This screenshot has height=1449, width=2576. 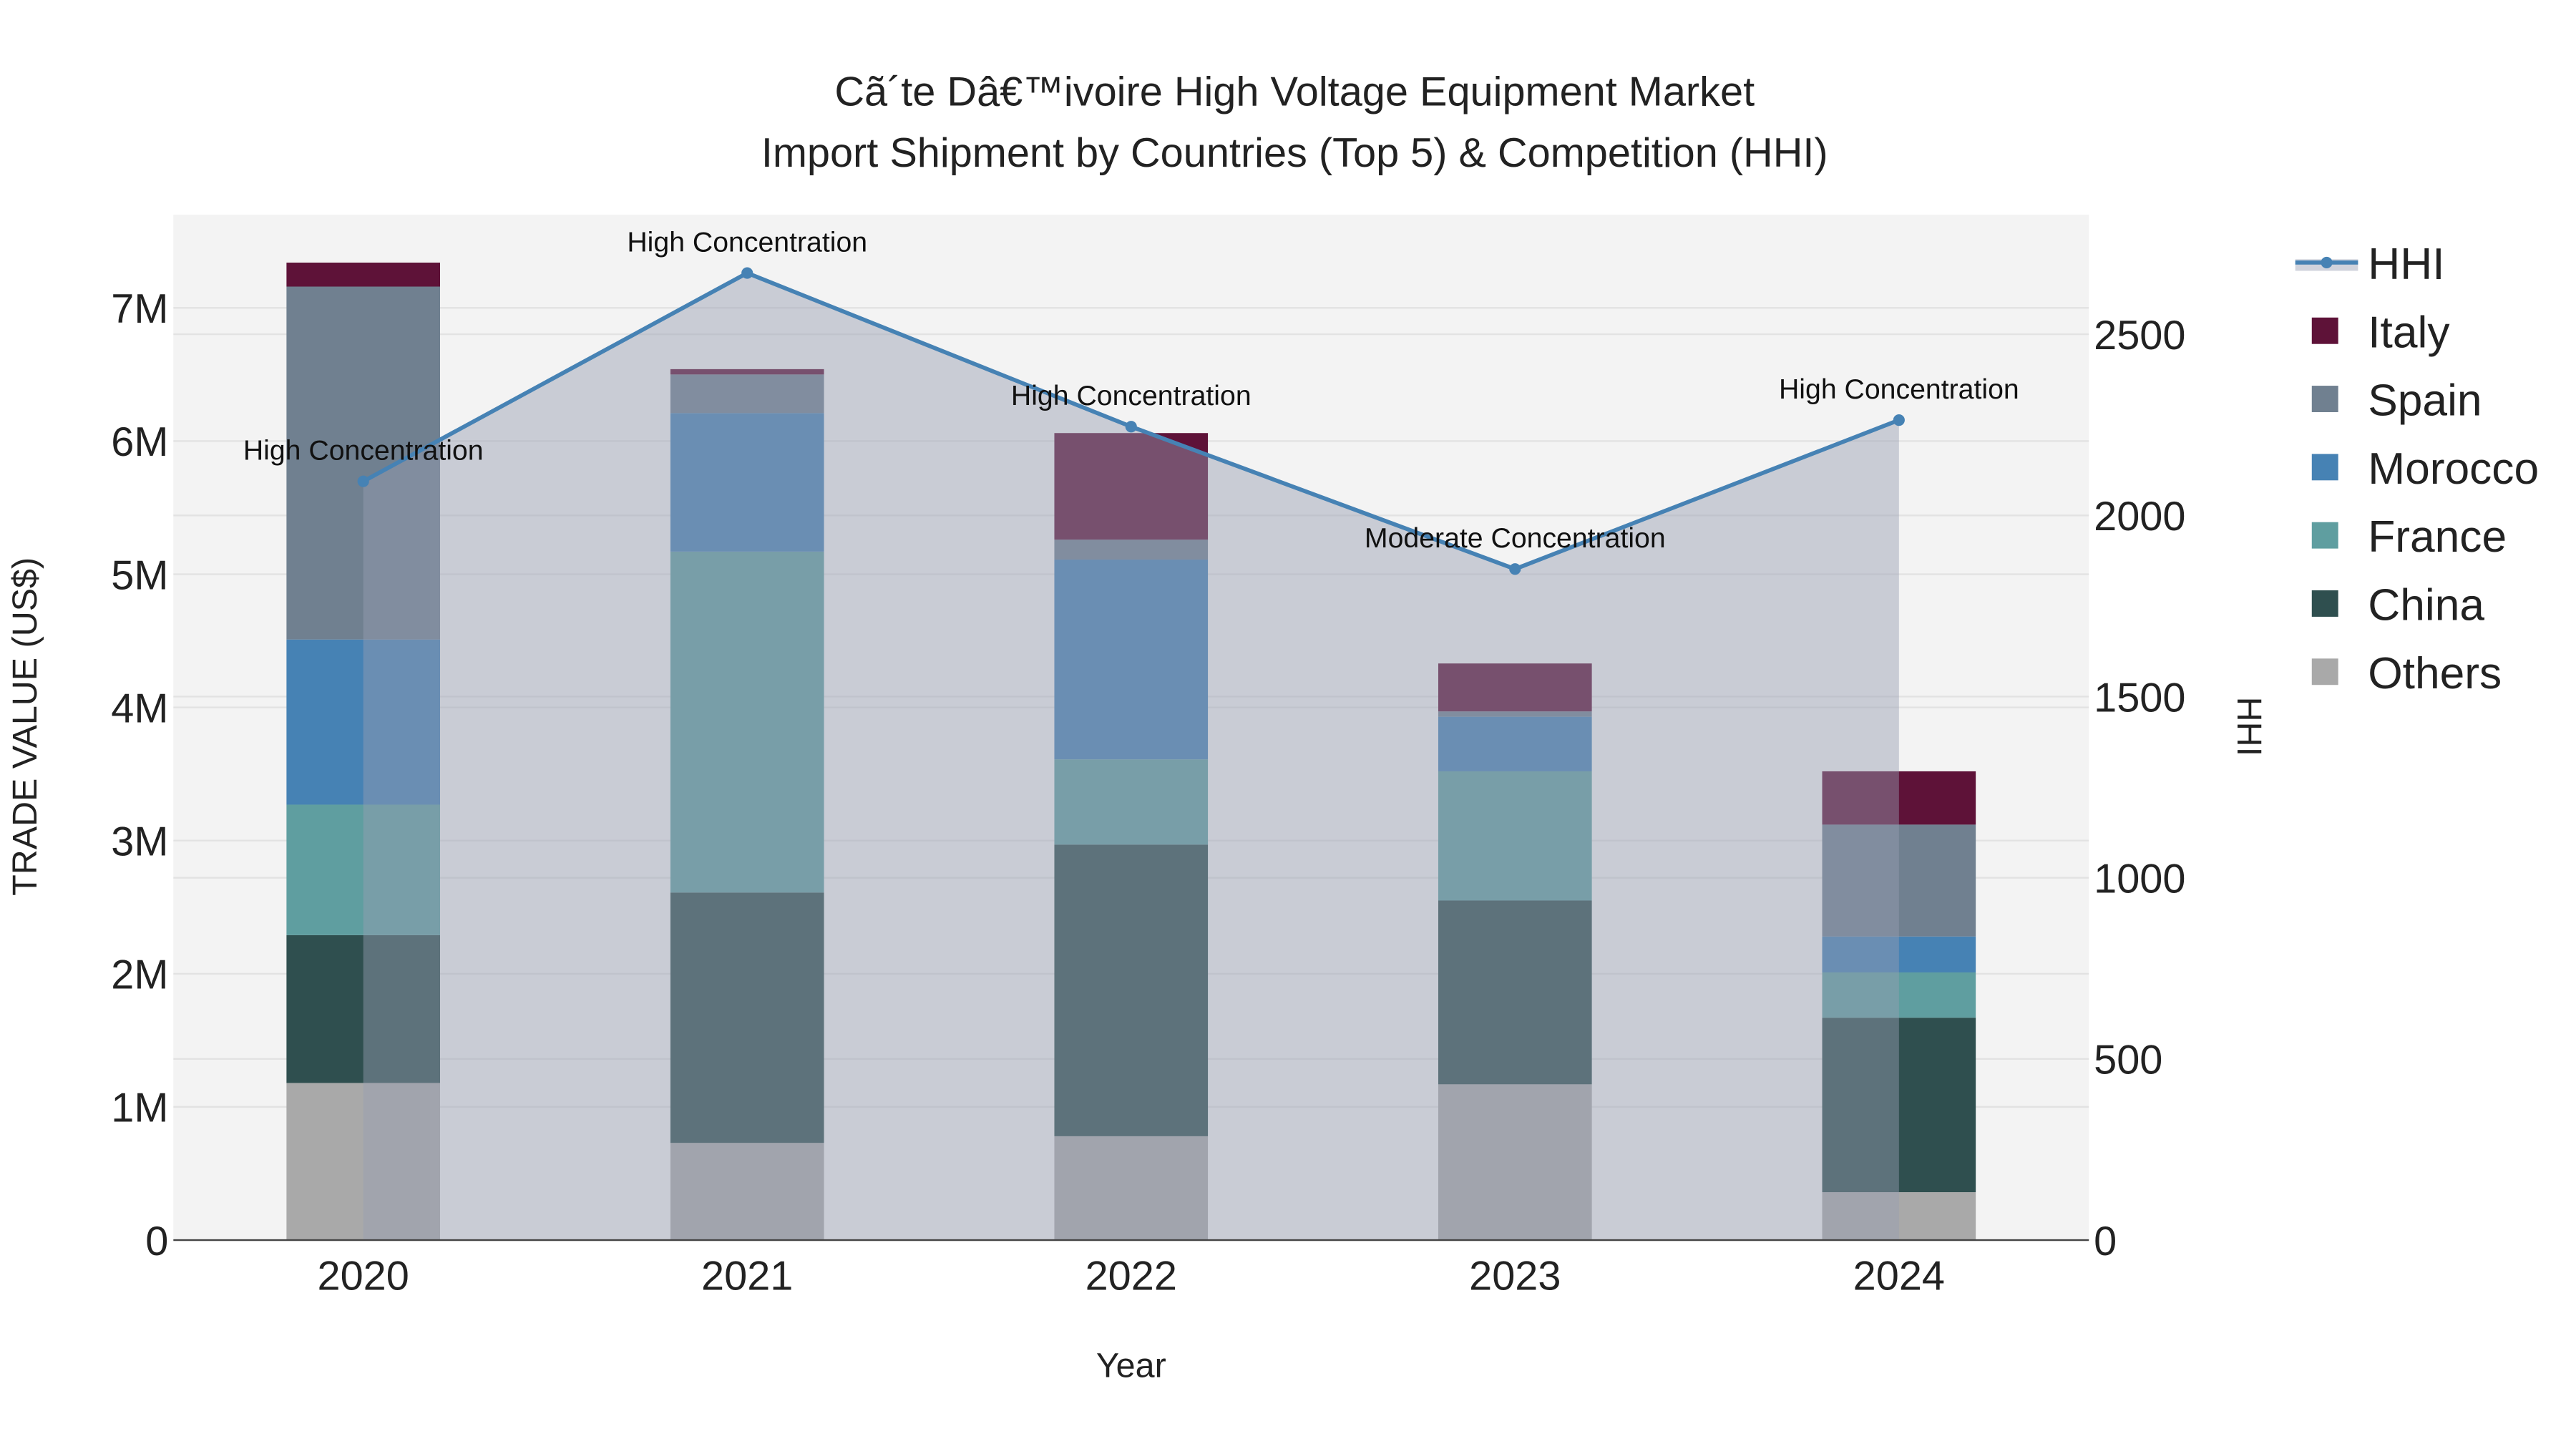 I want to click on legend-swatch-italy, so click(x=2324, y=330).